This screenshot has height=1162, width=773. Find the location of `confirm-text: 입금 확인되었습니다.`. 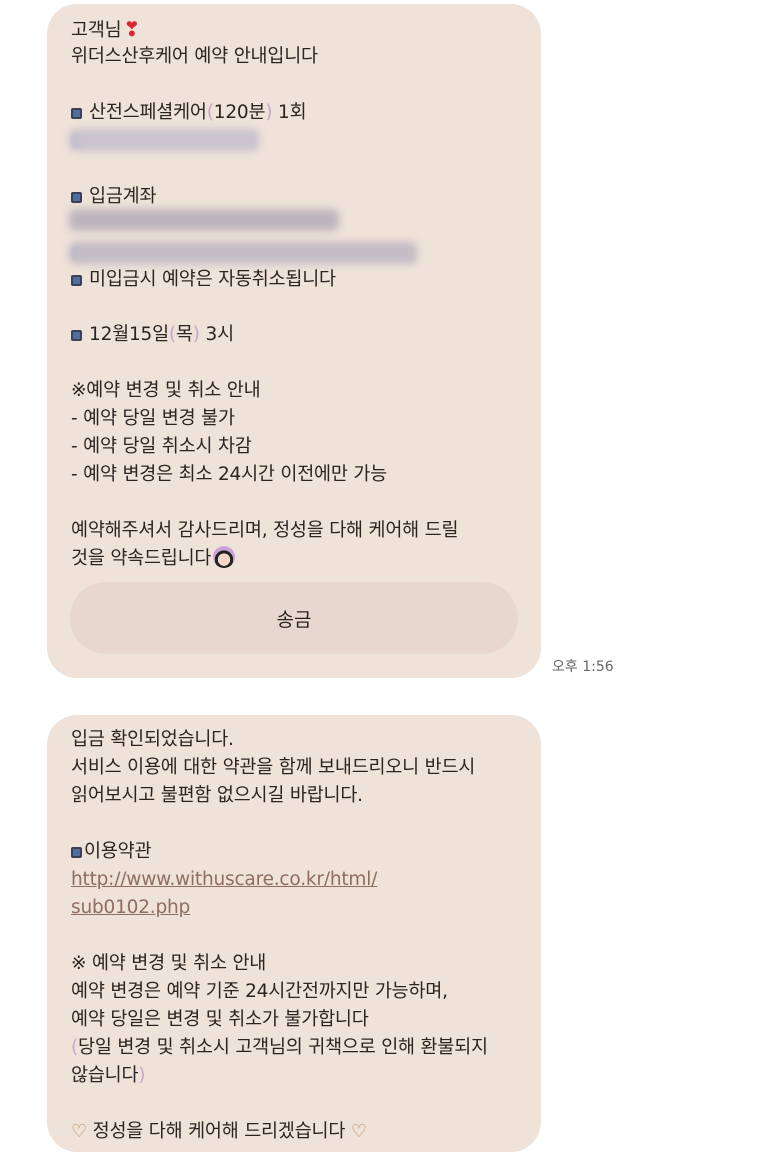

confirm-text: 입금 확인되었습니다. is located at coordinates (152, 739).